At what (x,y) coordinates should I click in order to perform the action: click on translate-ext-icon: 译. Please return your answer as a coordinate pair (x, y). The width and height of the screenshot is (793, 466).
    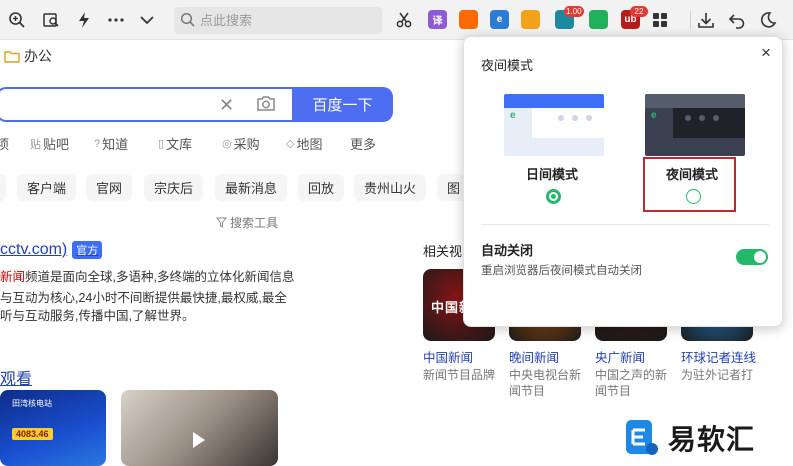
    Looking at the image, I should click on (437, 19).